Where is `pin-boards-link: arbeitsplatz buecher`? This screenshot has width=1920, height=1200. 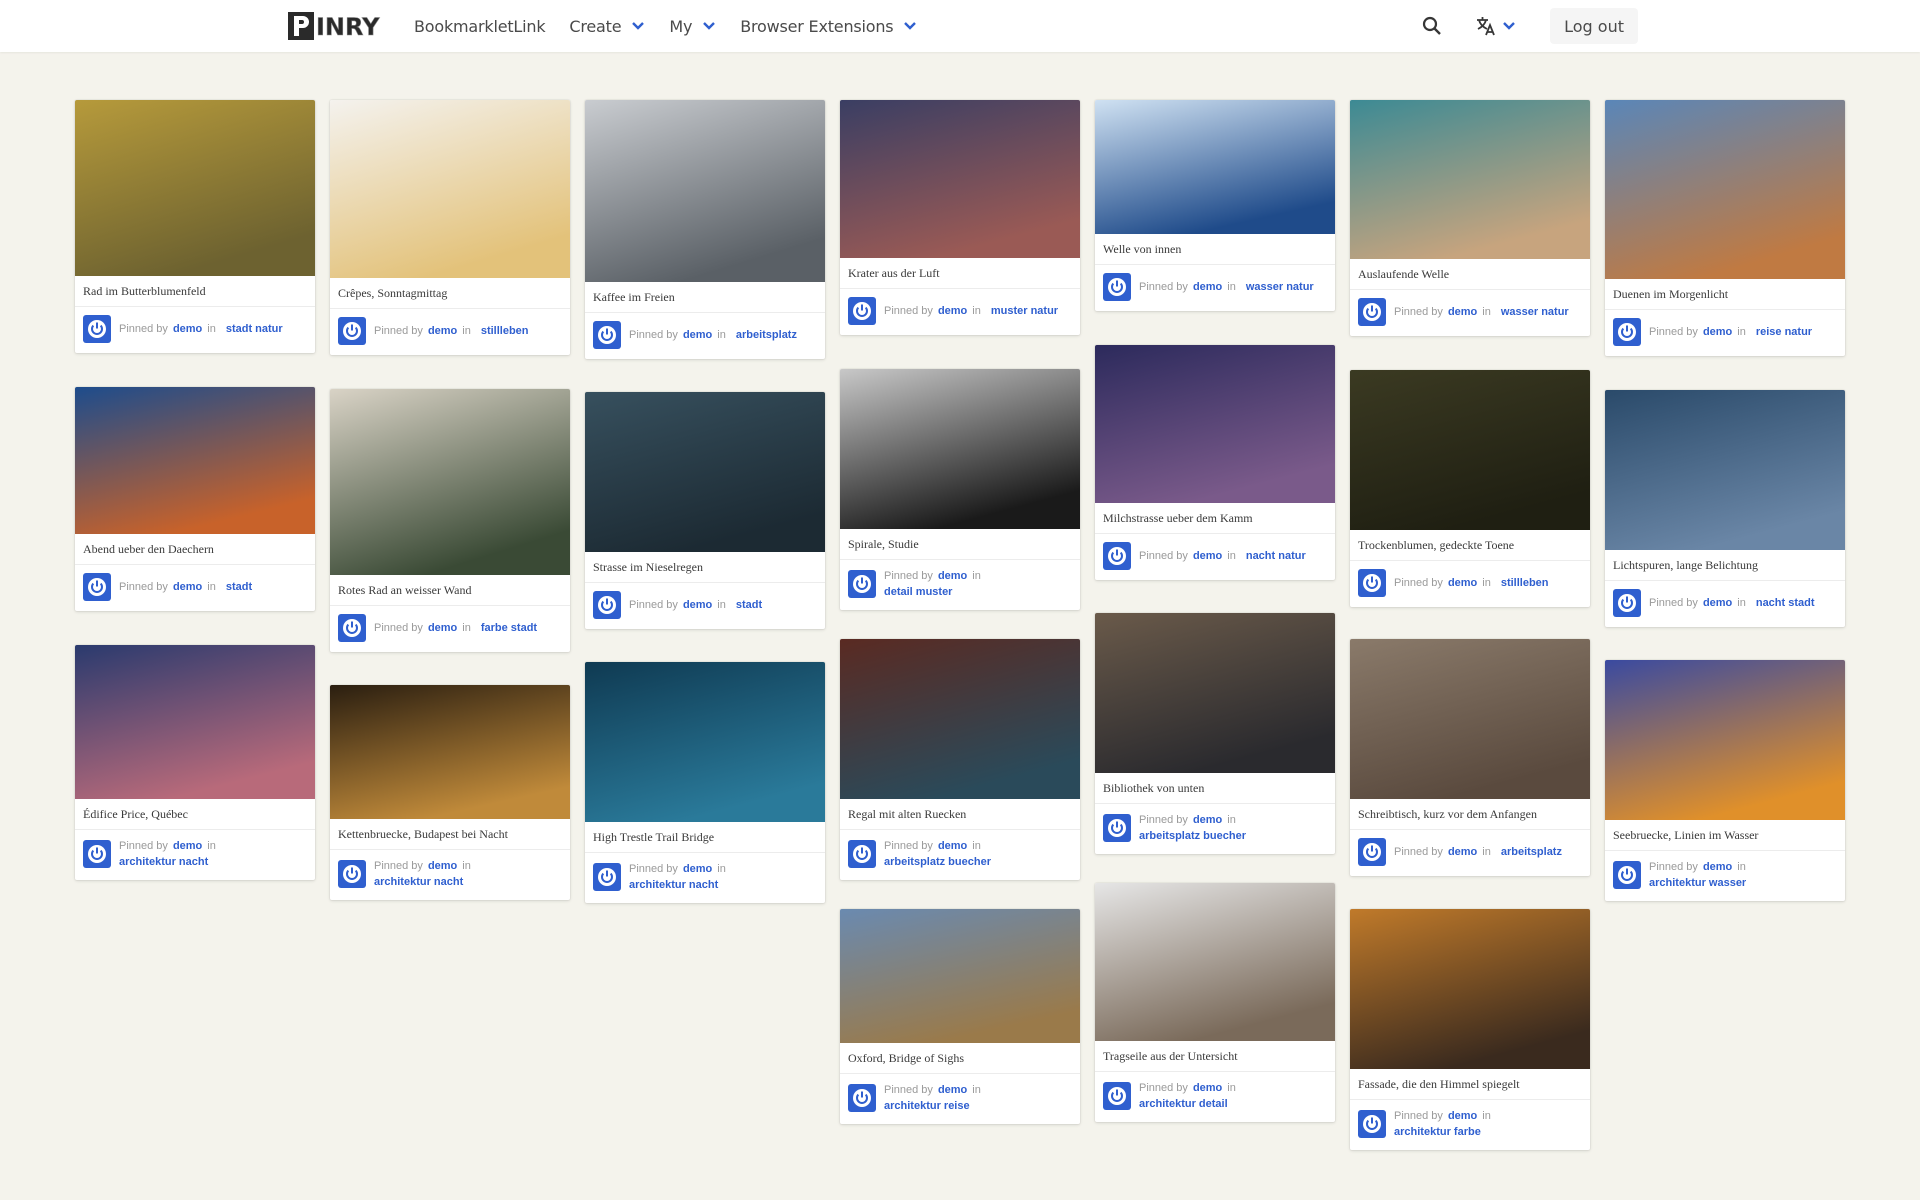 pin-boards-link: arbeitsplatz buecher is located at coordinates (937, 862).